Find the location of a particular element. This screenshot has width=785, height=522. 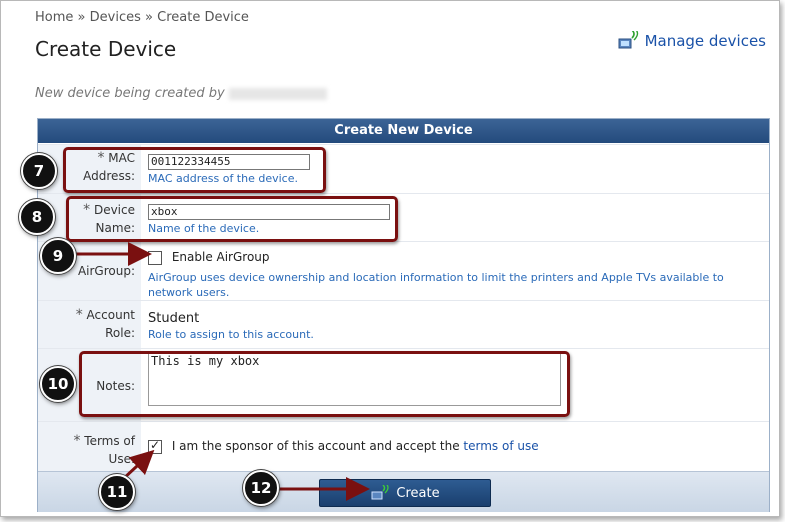

account-role-label-1: Account is located at coordinates (110, 315).